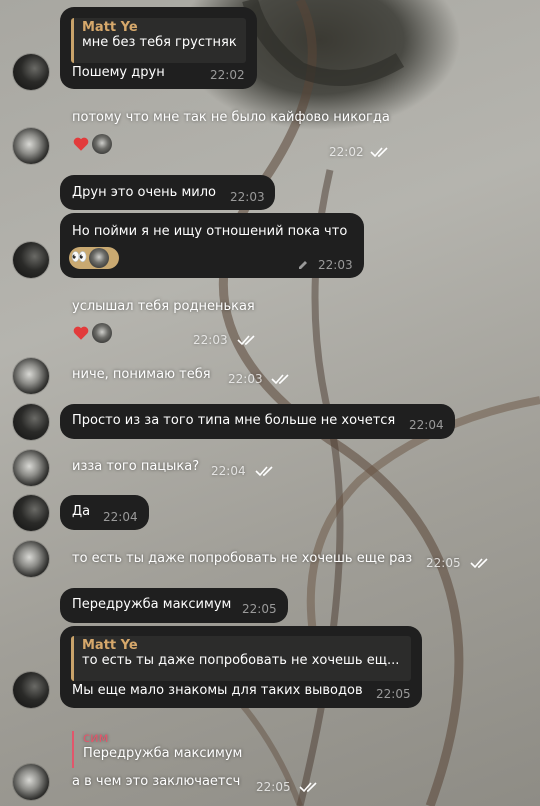  Describe the element at coordinates (79, 257) in the screenshot. I see `eyes-emoji-icon: 👀` at that location.